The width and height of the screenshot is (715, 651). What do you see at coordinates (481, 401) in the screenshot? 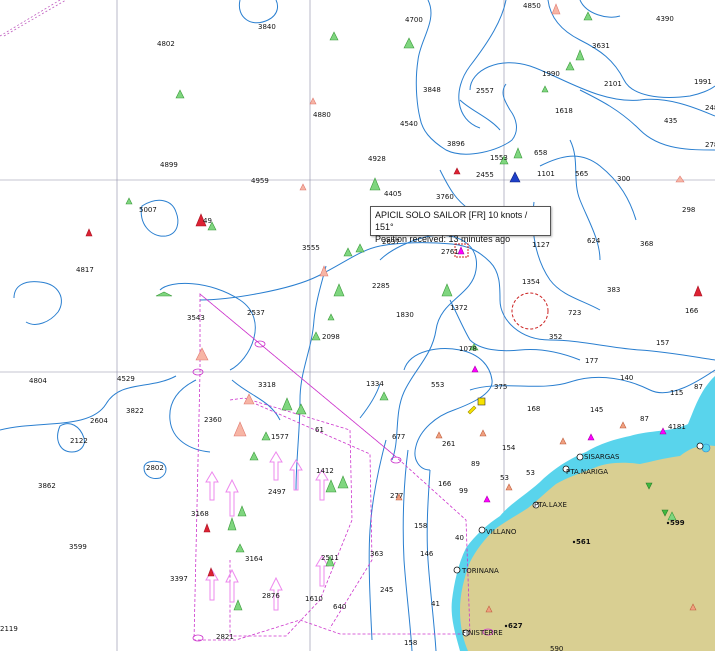
I see `waypoint-marker` at bounding box center [481, 401].